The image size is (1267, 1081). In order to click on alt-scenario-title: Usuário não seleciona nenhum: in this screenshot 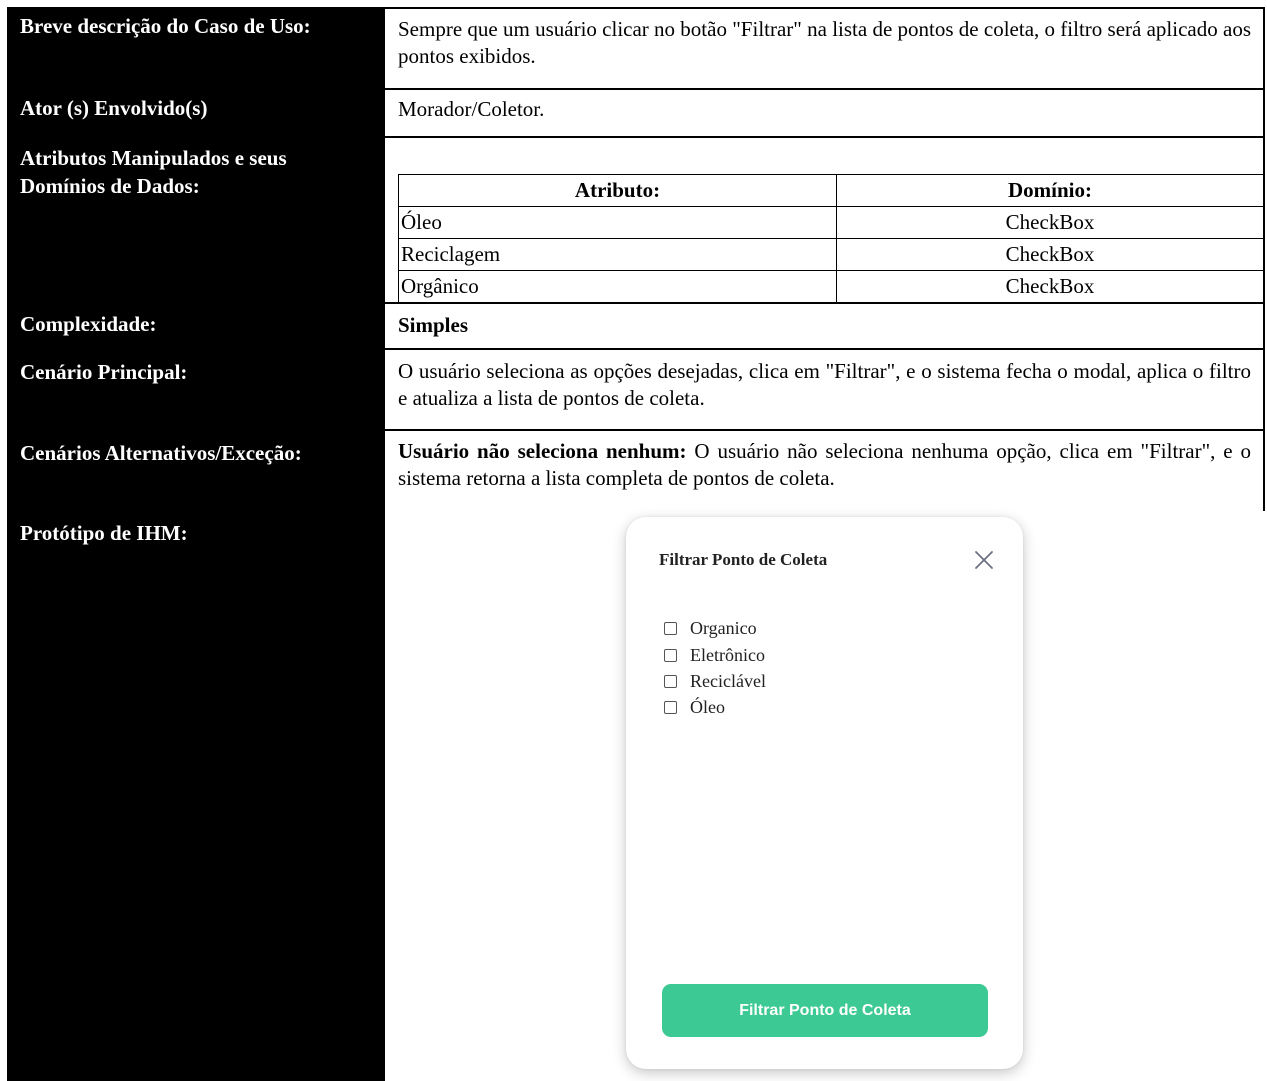, I will do `click(542, 451)`.